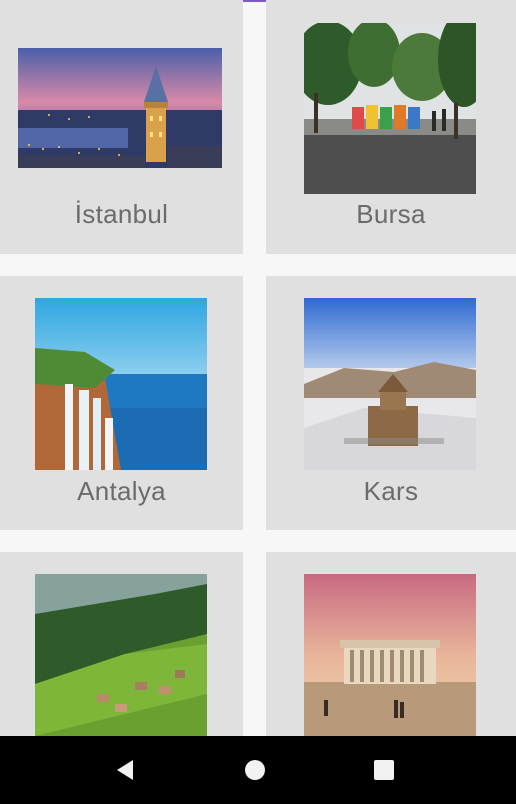 This screenshot has width=516, height=804. What do you see at coordinates (121, 655) in the screenshot?
I see `highlands-image` at bounding box center [121, 655].